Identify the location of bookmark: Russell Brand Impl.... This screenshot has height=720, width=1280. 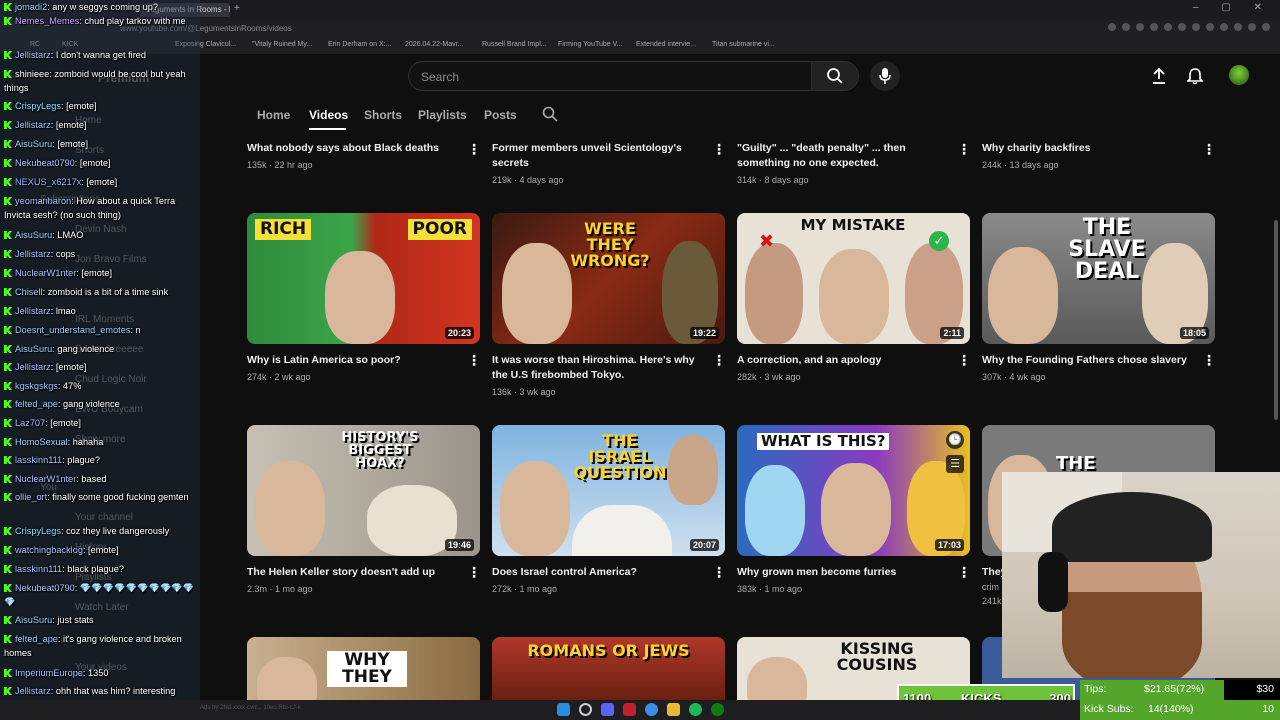
(514, 44).